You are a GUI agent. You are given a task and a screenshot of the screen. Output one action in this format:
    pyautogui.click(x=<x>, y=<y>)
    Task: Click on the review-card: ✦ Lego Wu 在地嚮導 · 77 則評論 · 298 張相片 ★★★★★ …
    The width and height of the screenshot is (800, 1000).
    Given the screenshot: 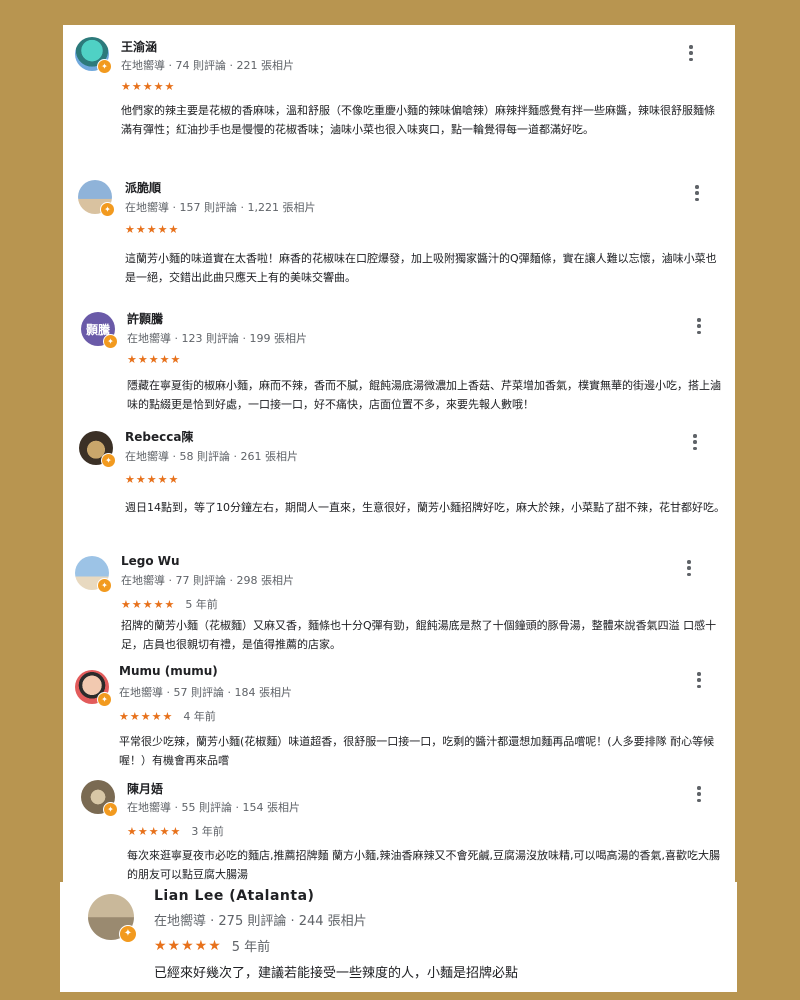 What is the action you would take?
    pyautogui.click(x=399, y=604)
    